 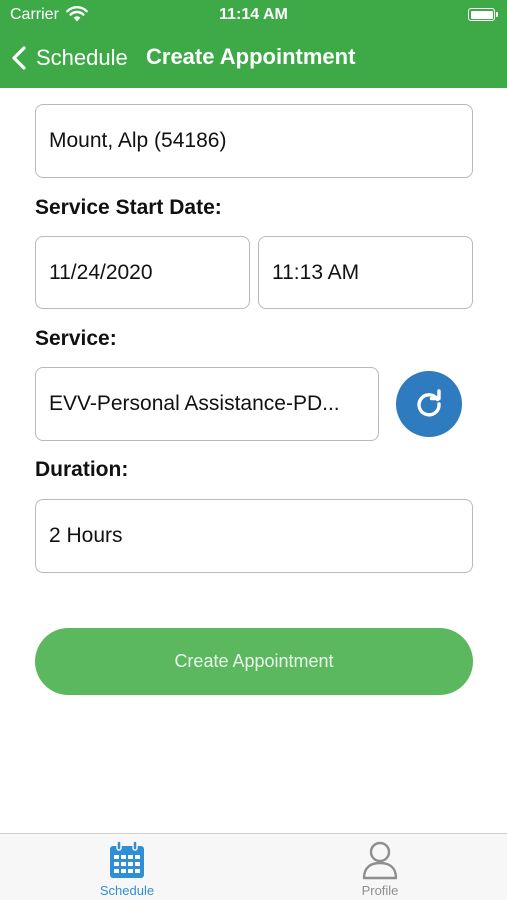 I want to click on tab-schedule: Schedule, so click(x=127, y=867).